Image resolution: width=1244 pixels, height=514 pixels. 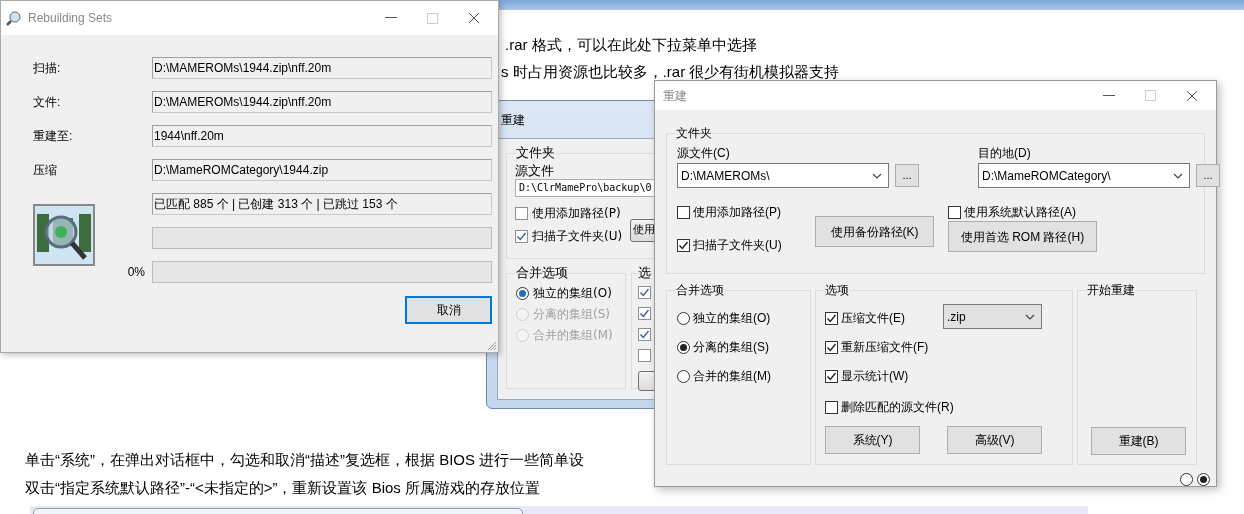 I want to click on group-title: 开始重建, so click(x=1111, y=290).